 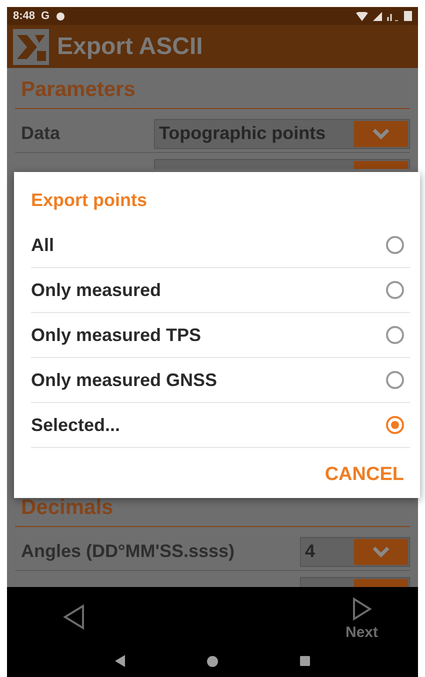 What do you see at coordinates (89, 200) in the screenshot?
I see `dialog-title: Export points` at bounding box center [89, 200].